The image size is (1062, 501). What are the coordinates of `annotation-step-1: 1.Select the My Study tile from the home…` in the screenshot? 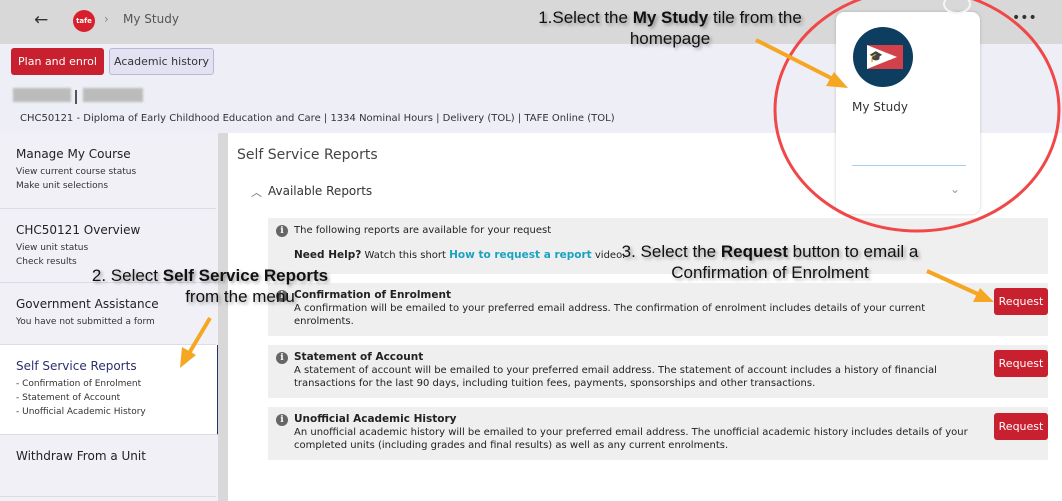 It's located at (670, 28).